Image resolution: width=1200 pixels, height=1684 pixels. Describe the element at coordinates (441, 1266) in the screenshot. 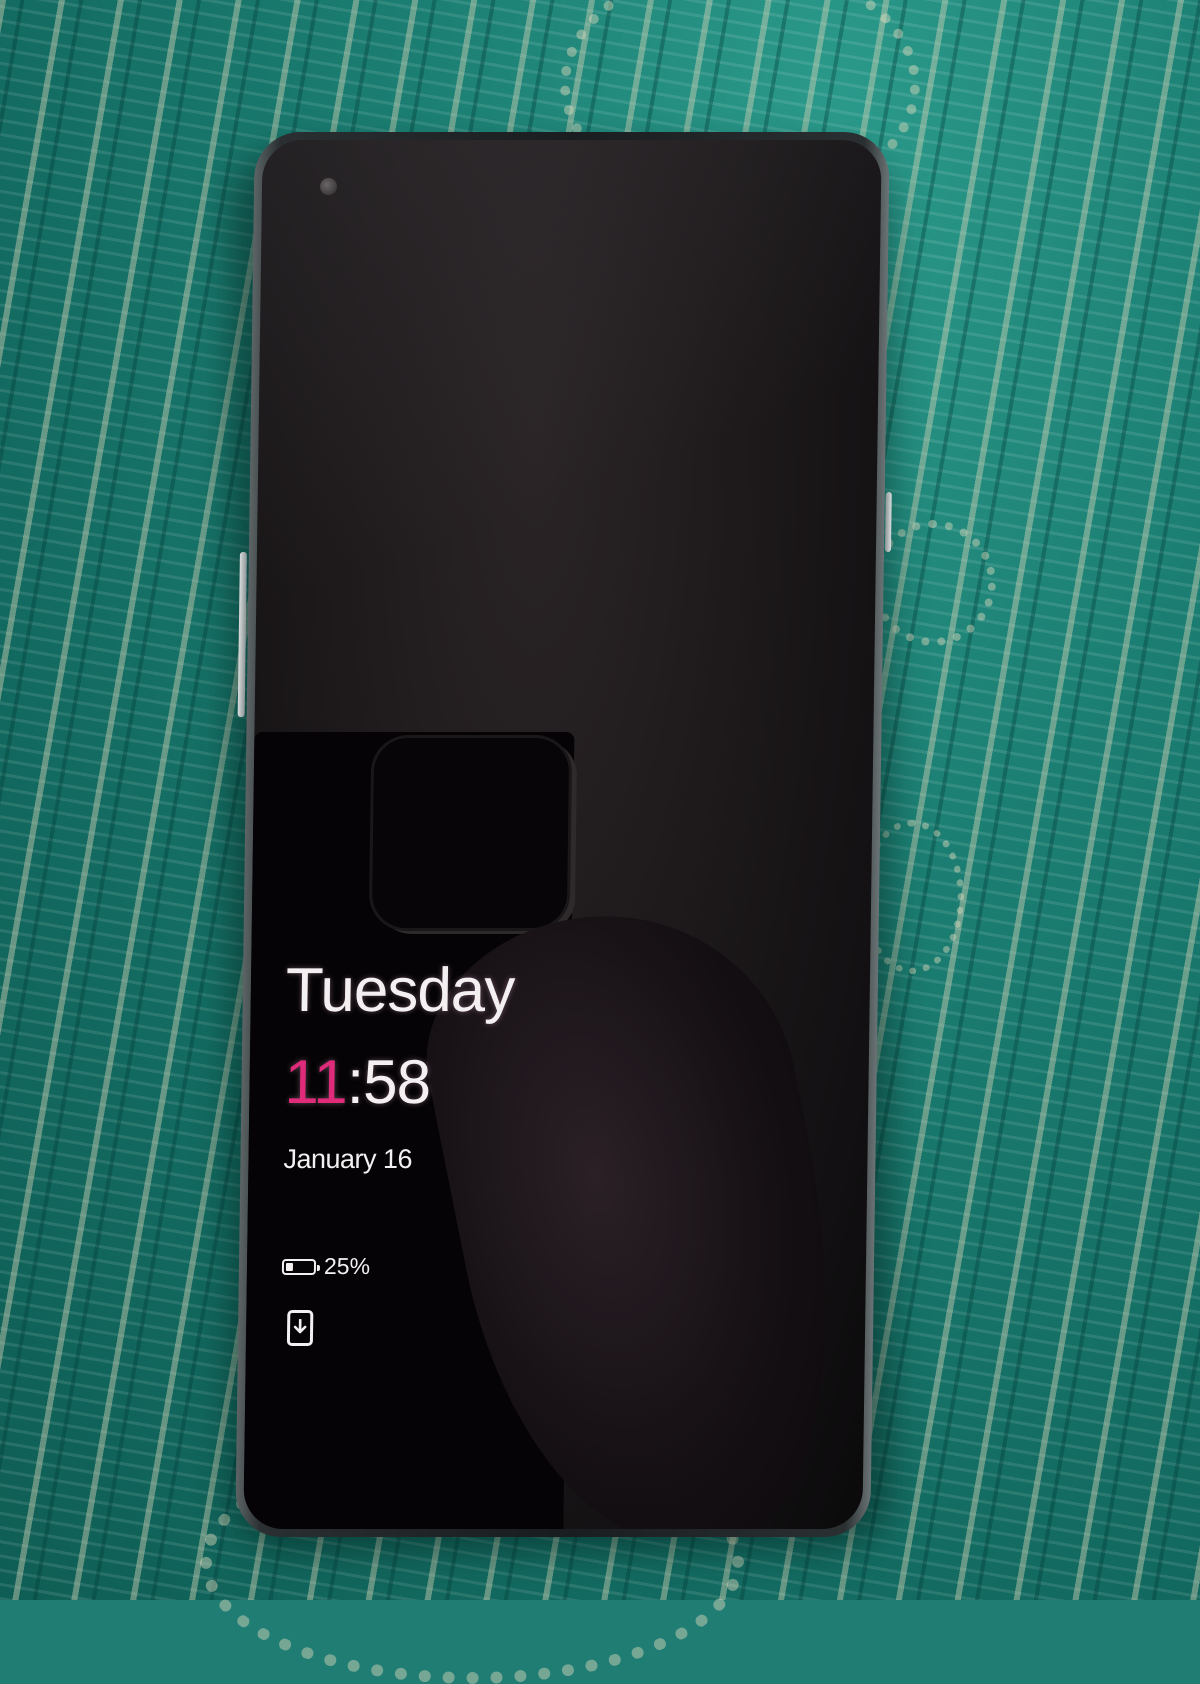

I see `battery-status: 25%` at that location.